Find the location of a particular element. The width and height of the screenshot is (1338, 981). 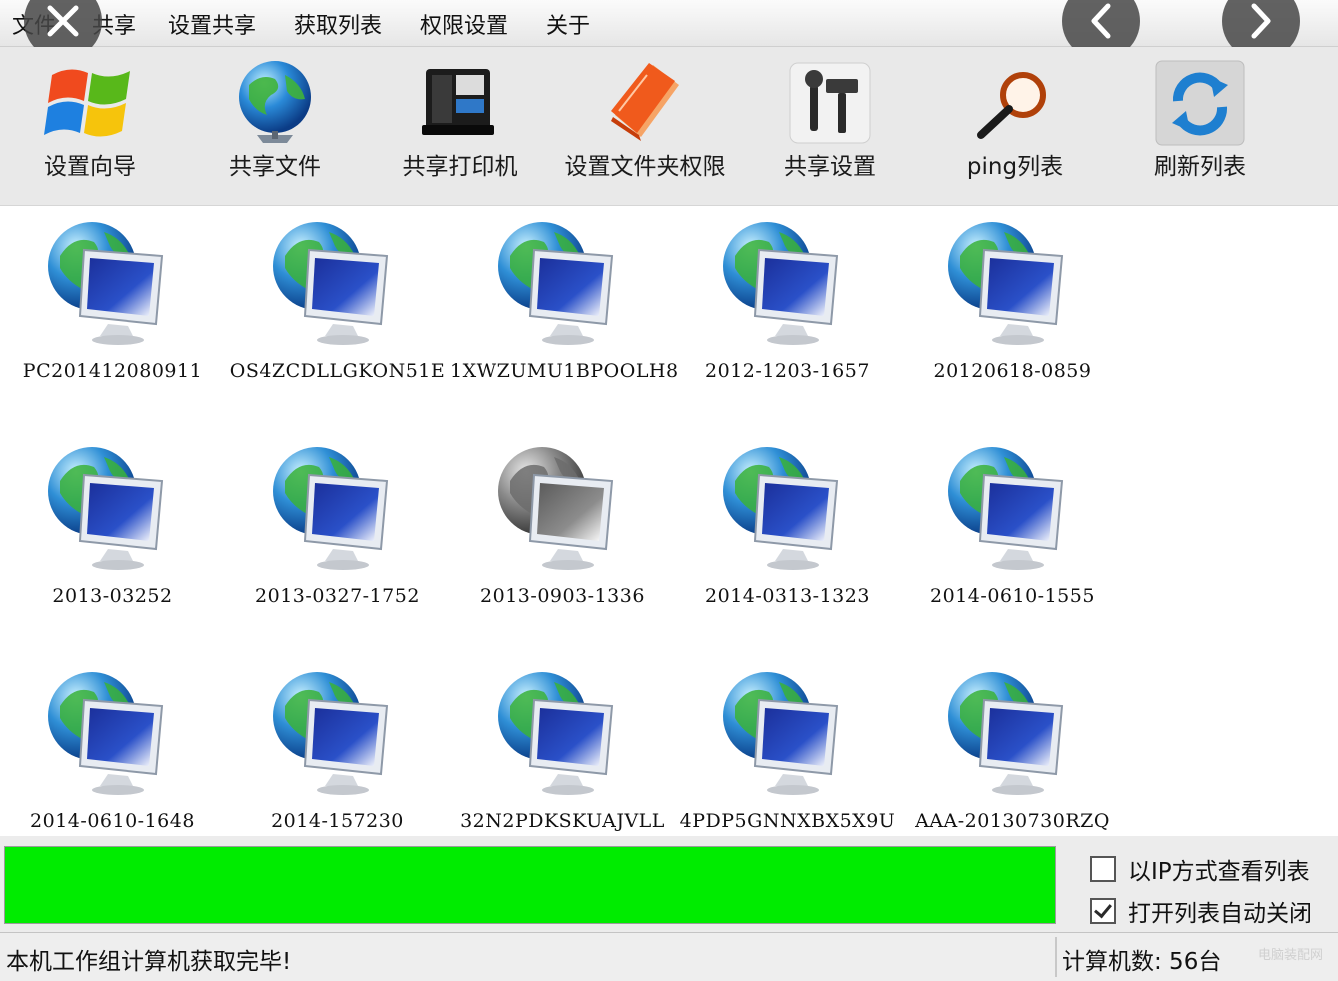

computer-name: 2013-0327-1752 is located at coordinates (337, 596).